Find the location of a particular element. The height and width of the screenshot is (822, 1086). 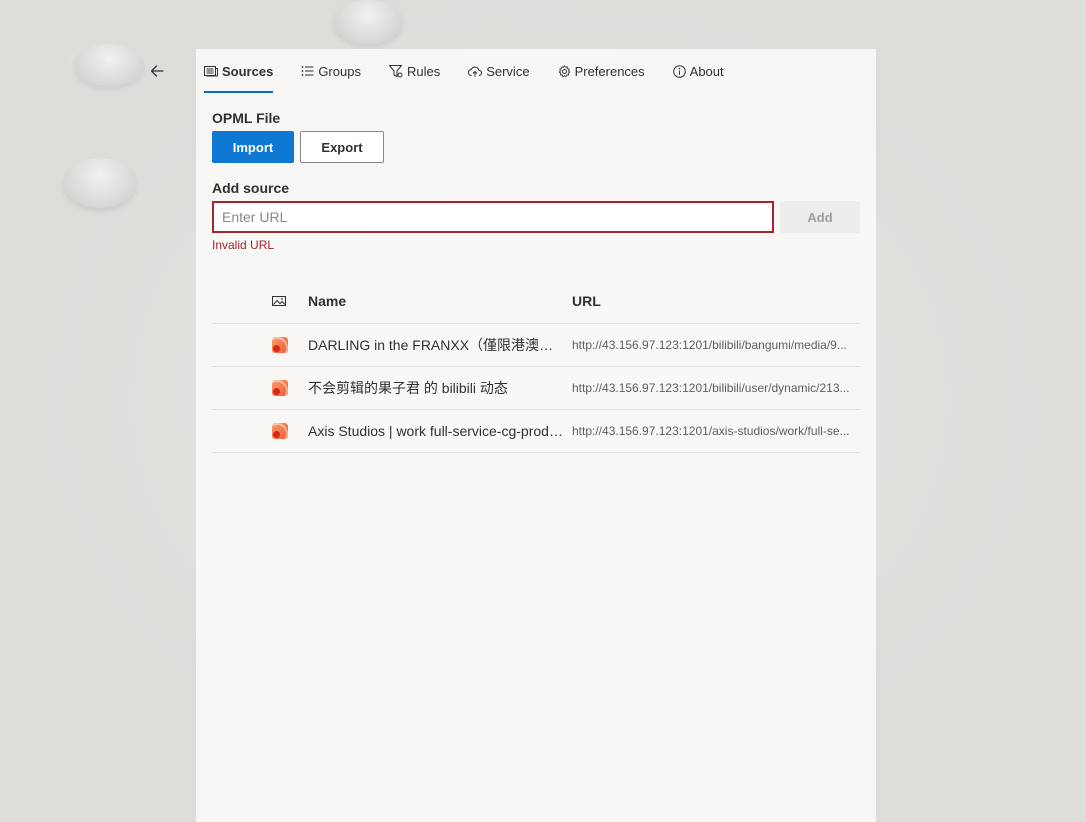

import-button: Import is located at coordinates (253, 147).